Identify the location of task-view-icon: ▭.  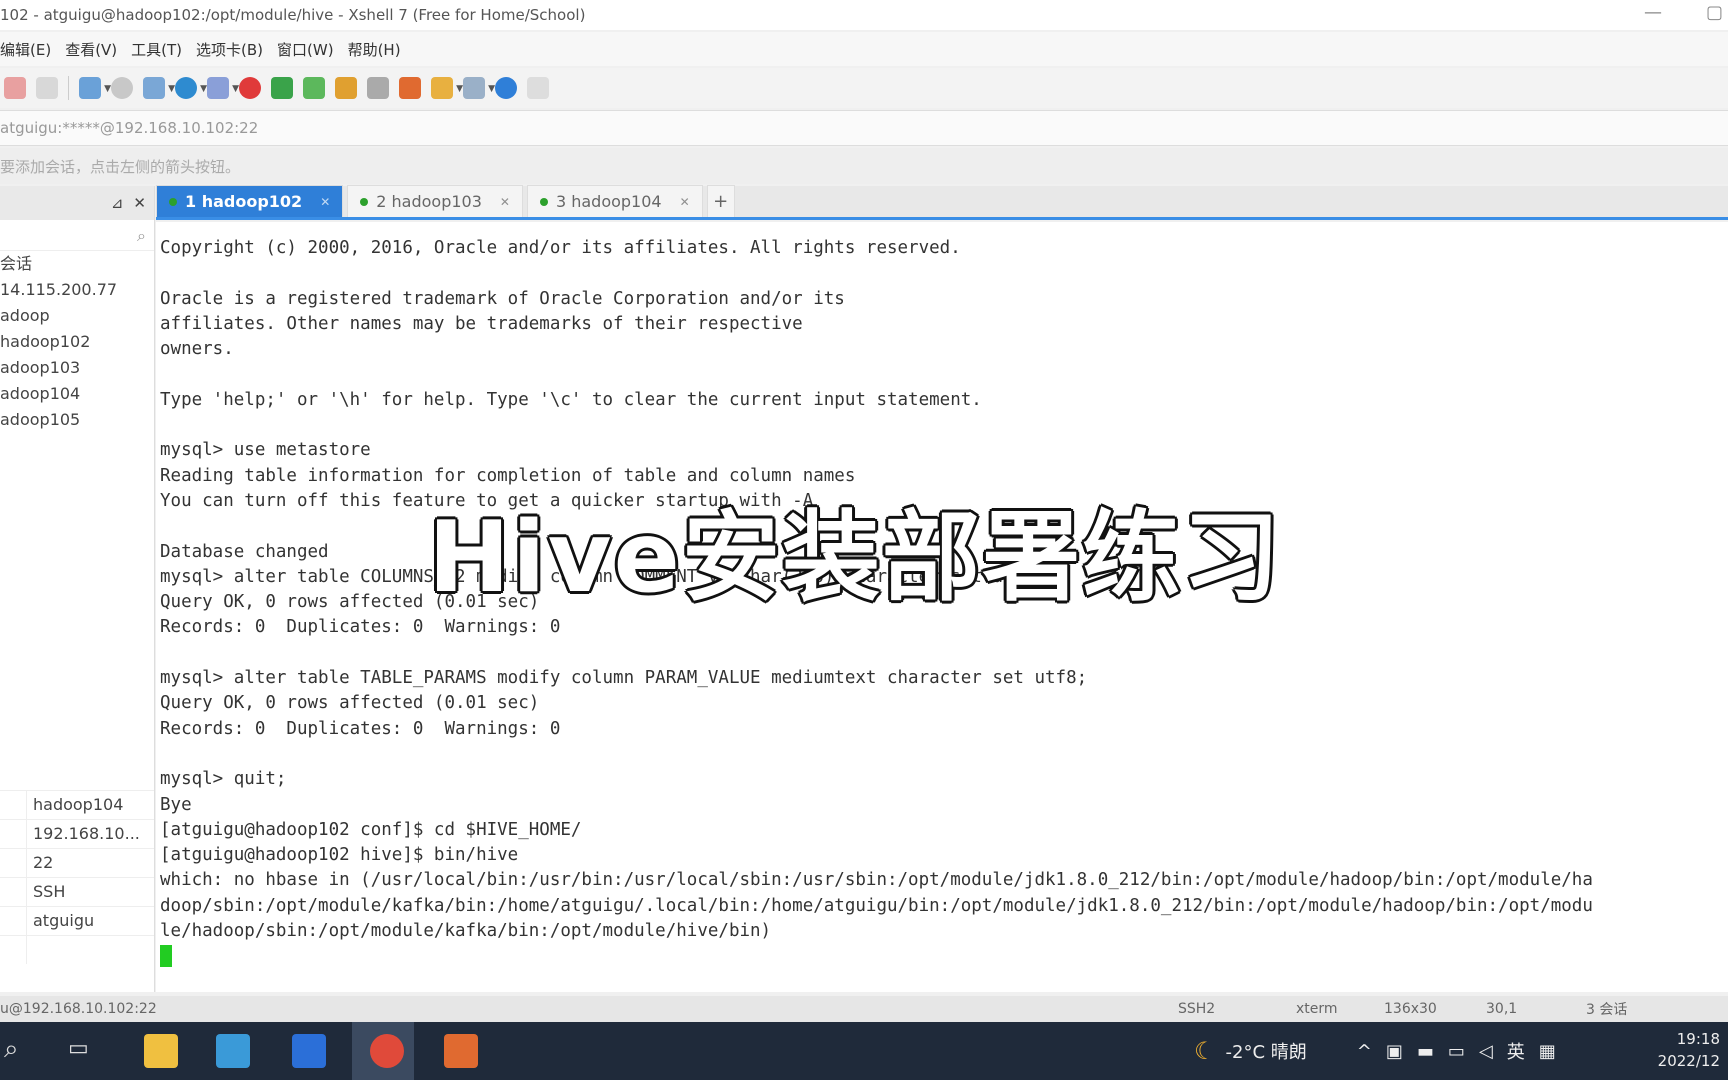
(78, 1048).